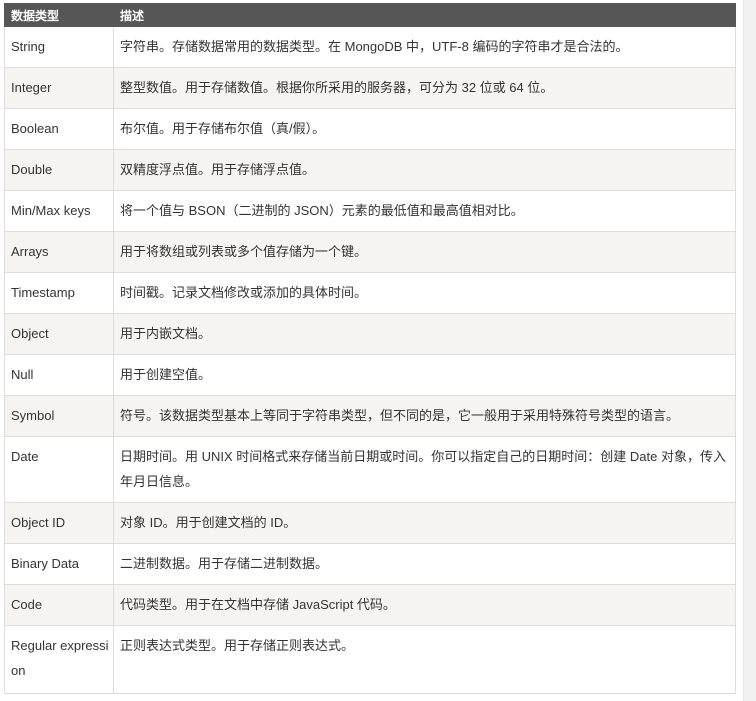  I want to click on description-cell: 正则表达式类型。用于存储正则表达式。, so click(424, 659).